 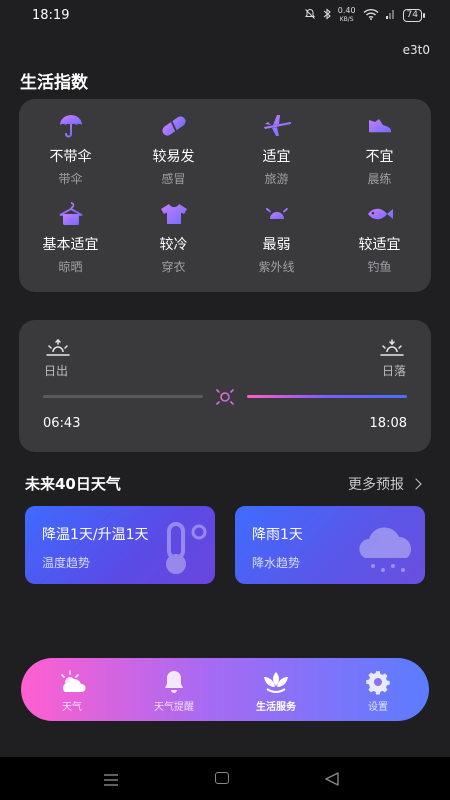 I want to click on daylight-track-remaining, so click(x=327, y=396).